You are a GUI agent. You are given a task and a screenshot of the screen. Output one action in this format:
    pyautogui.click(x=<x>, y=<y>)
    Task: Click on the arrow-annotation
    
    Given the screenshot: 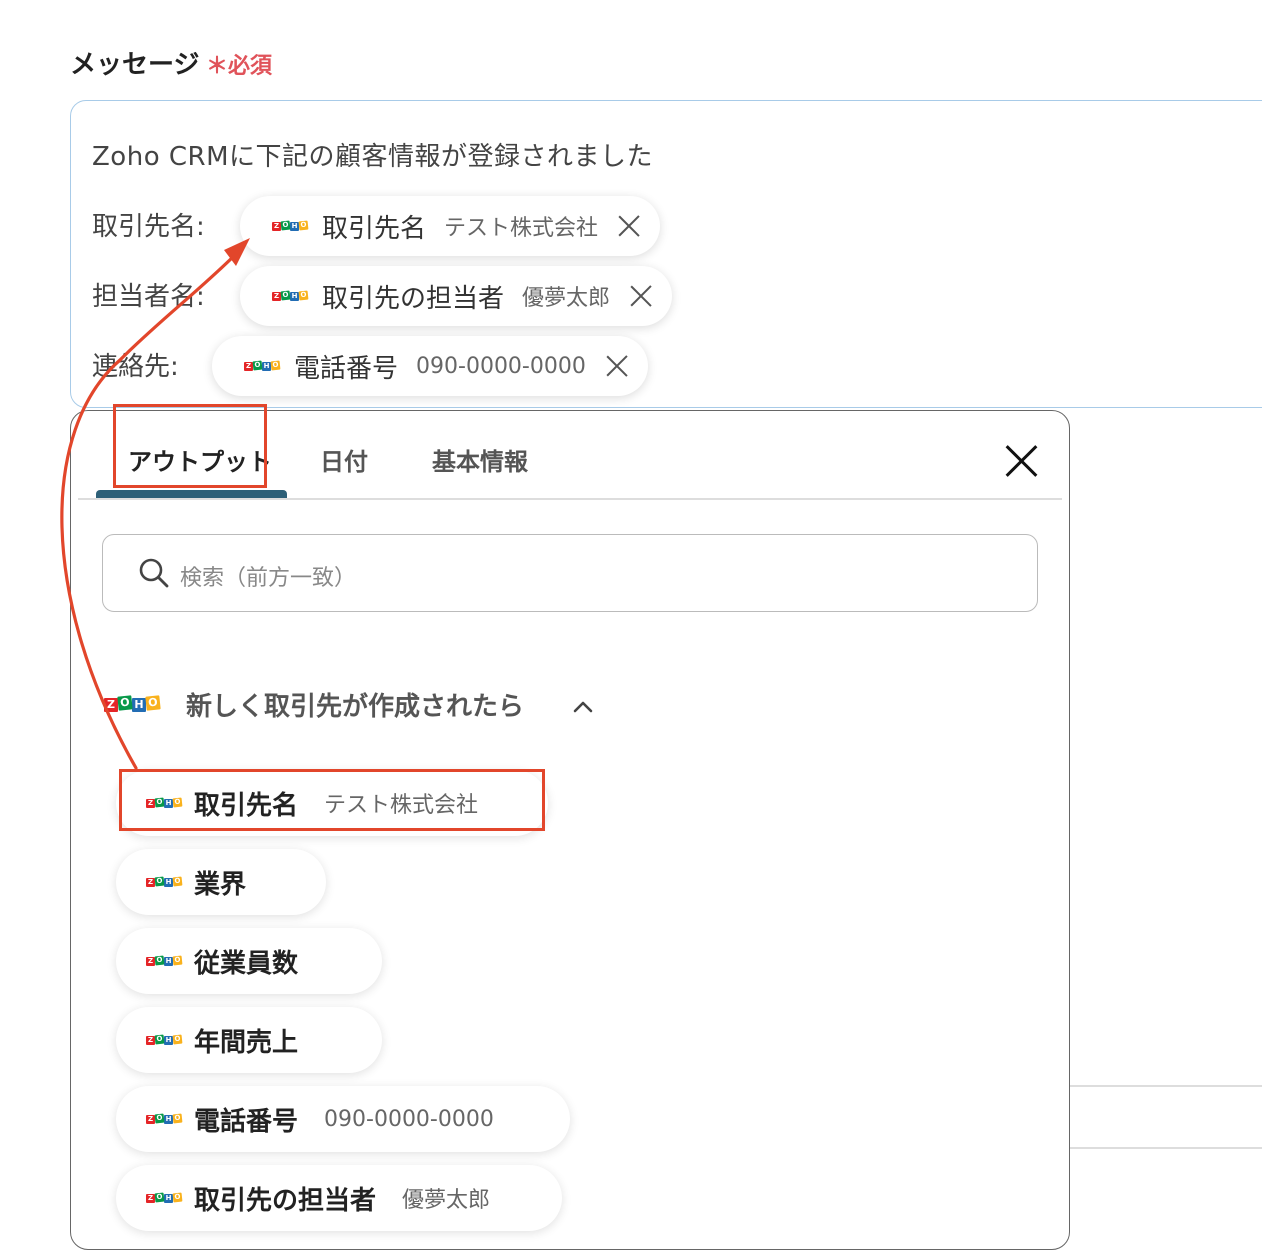 What is the action you would take?
    pyautogui.click(x=155, y=504)
    